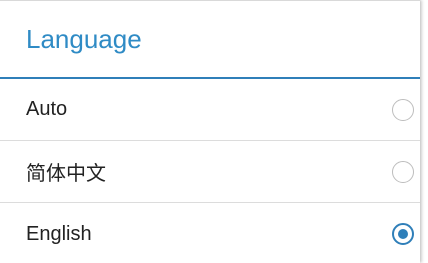 This screenshot has height=263, width=428. Describe the element at coordinates (66, 174) in the screenshot. I see `option-label: 简体中文` at that location.